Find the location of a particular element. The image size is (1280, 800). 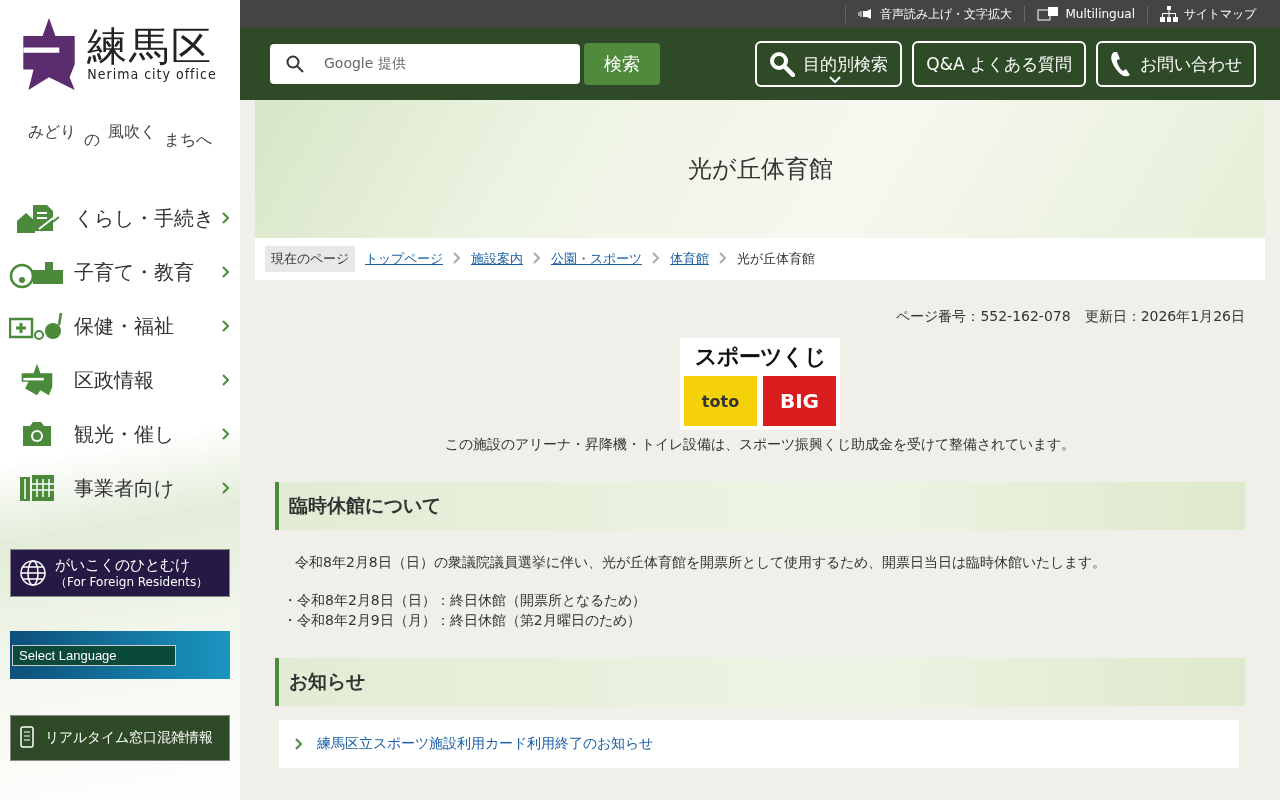

slogan-text: の is located at coordinates (92, 140).